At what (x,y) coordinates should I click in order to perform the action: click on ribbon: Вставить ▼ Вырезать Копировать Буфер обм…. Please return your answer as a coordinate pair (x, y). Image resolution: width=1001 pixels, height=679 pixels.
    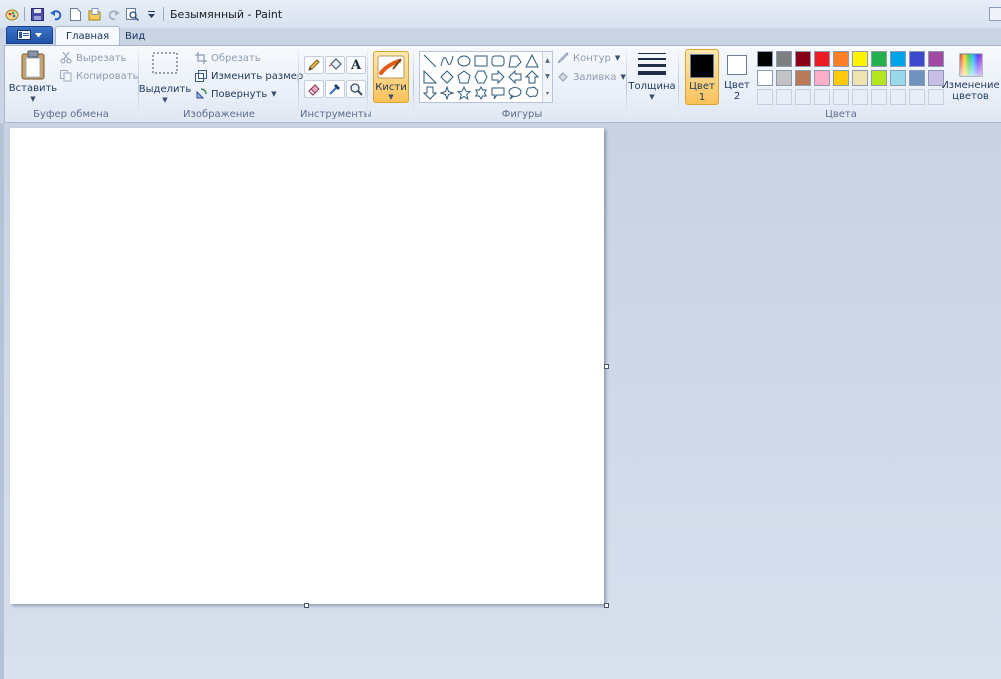
    Looking at the image, I should click on (502, 84).